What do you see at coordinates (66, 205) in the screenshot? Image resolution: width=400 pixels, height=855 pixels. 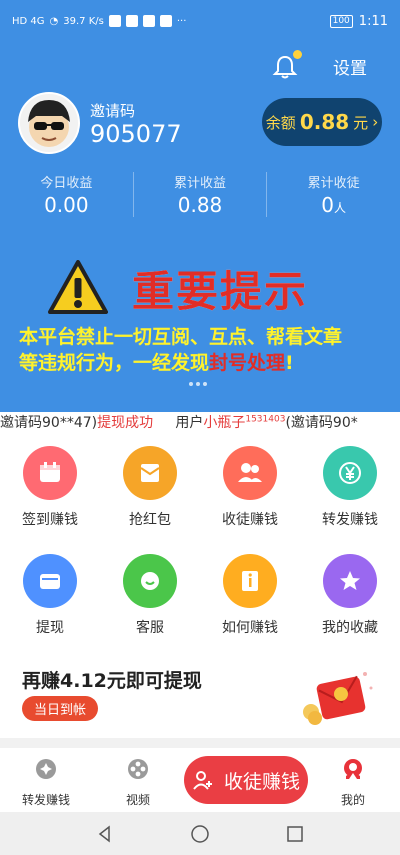 I see `stat-value: 0.00` at bounding box center [66, 205].